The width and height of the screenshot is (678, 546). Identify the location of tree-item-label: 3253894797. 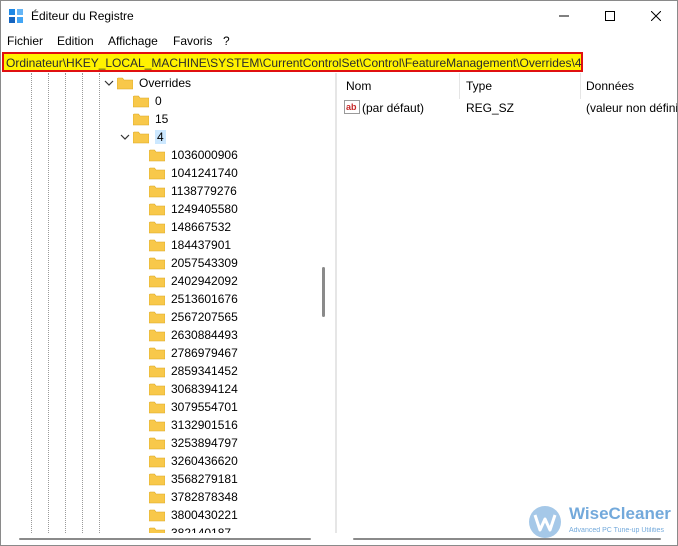
(204, 443).